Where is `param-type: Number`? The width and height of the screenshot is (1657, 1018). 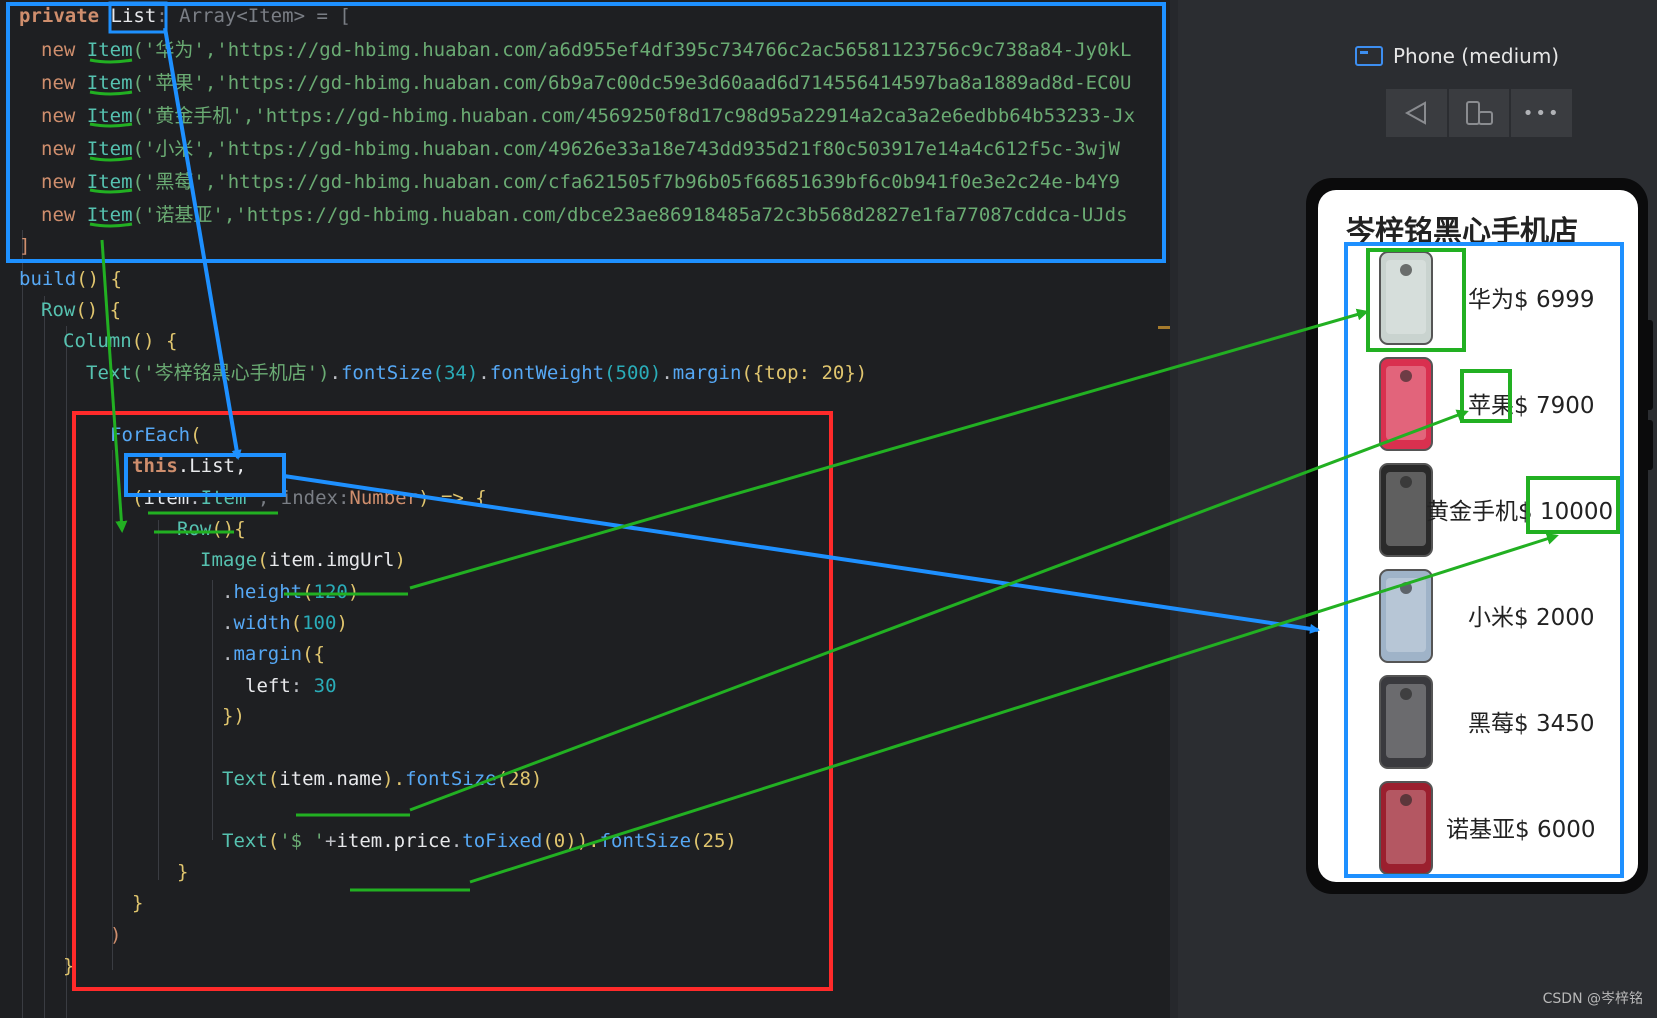 param-type: Number is located at coordinates (384, 498).